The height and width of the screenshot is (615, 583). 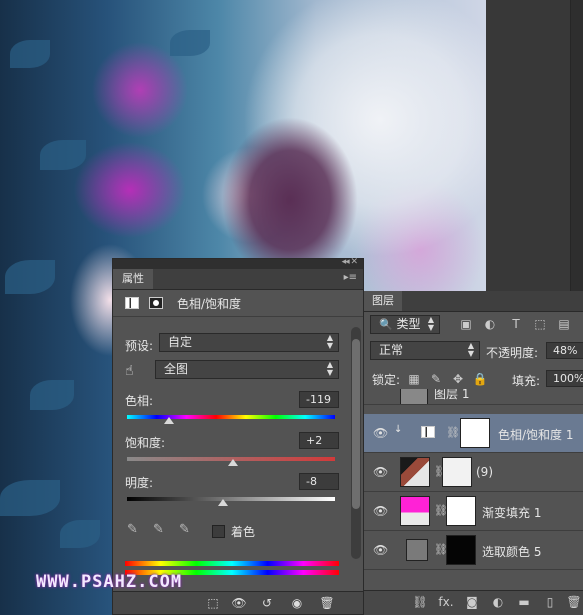 What do you see at coordinates (350, 262) in the screenshot?
I see `collapse-icon: ◂◂ ✕` at bounding box center [350, 262].